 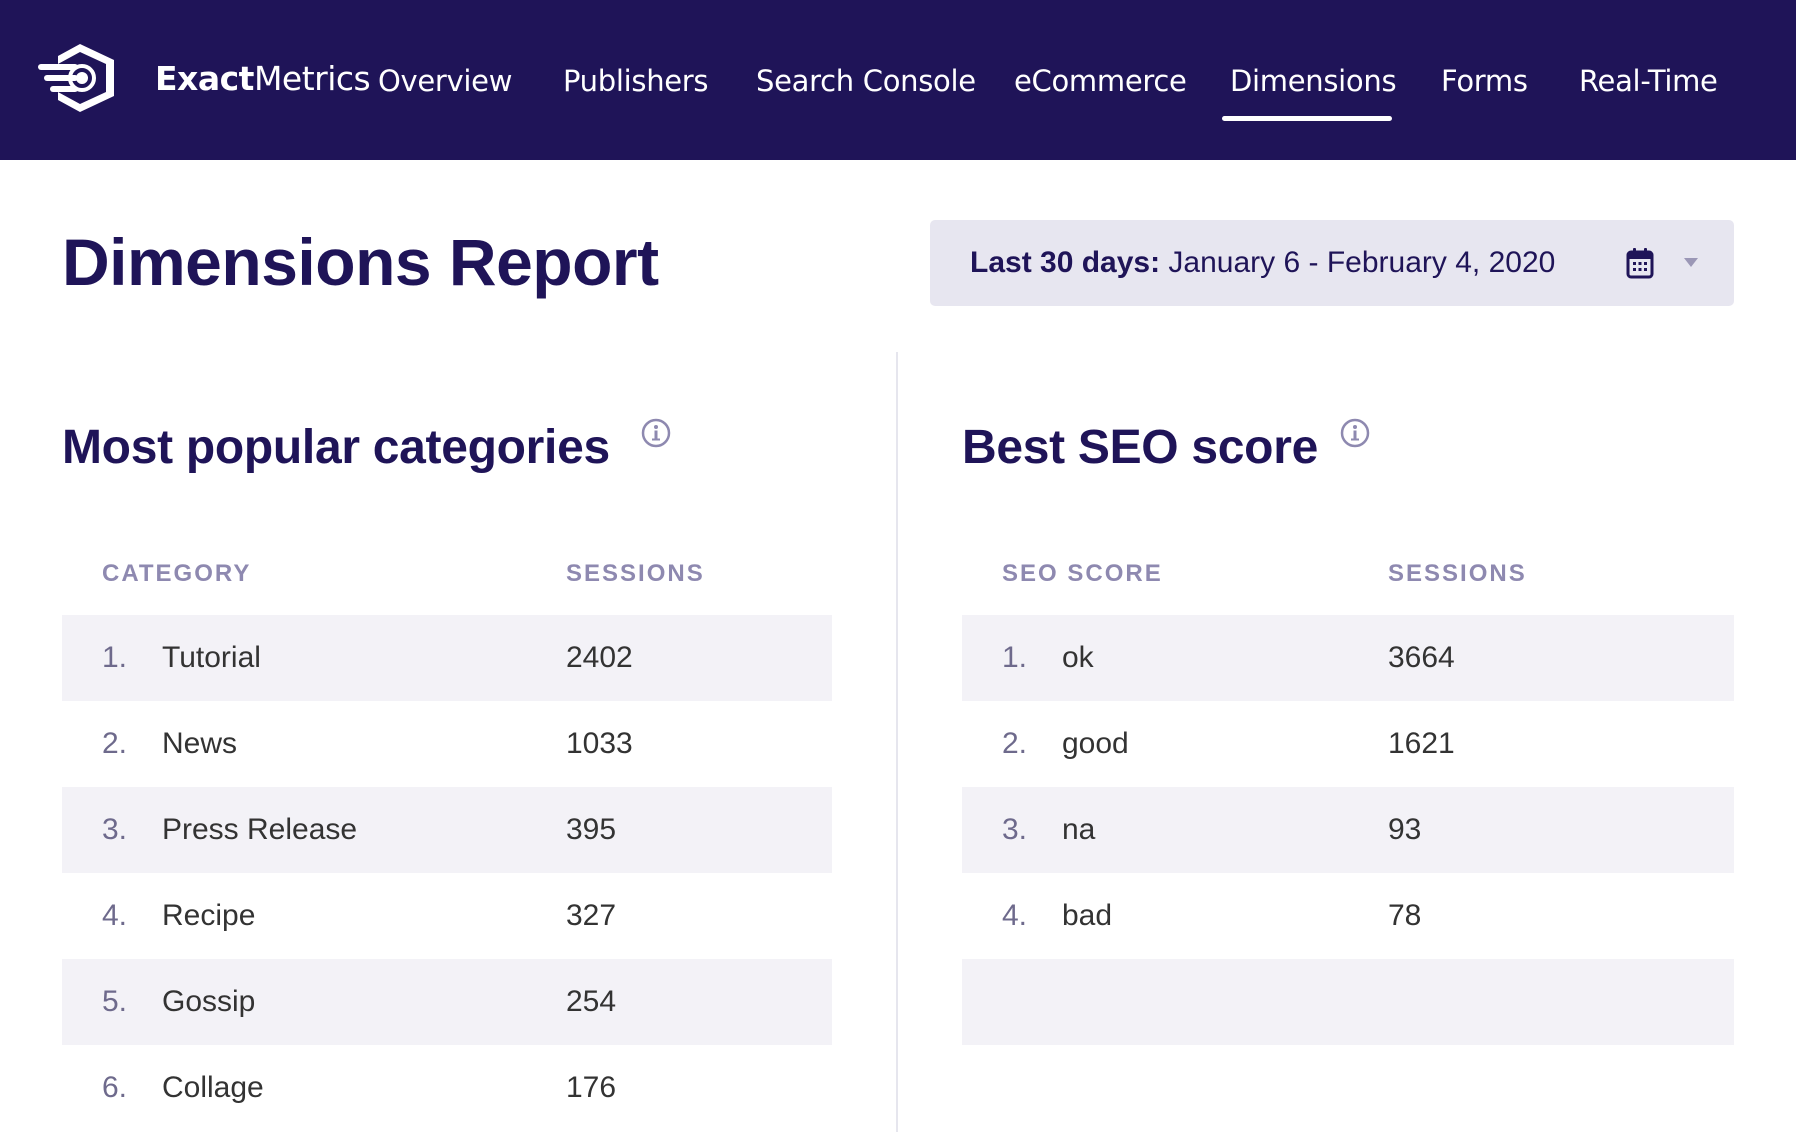 I want to click on nav-search-console: Search Console, so click(x=866, y=81).